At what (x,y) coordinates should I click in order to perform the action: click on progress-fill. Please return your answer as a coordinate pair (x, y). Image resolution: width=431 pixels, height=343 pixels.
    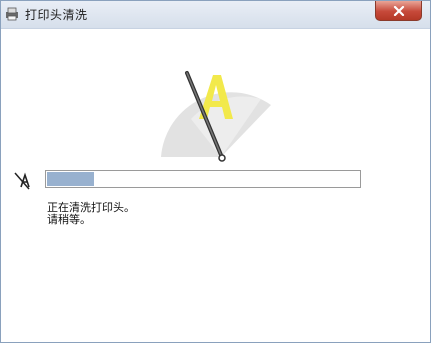
    Looking at the image, I should click on (70, 179).